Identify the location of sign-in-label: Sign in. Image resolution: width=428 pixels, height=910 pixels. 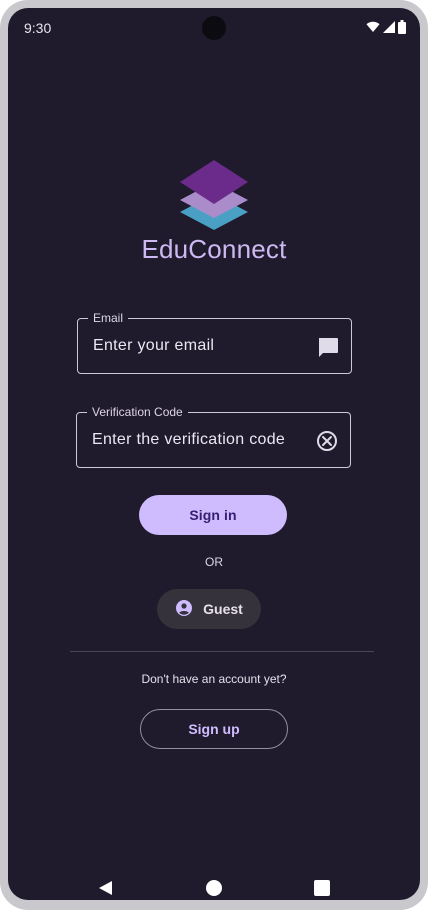
(213, 515).